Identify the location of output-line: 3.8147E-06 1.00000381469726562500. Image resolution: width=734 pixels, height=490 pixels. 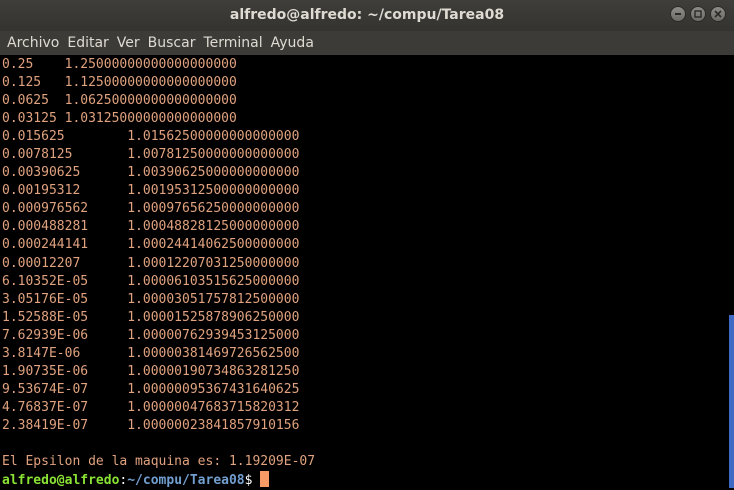
(151, 353).